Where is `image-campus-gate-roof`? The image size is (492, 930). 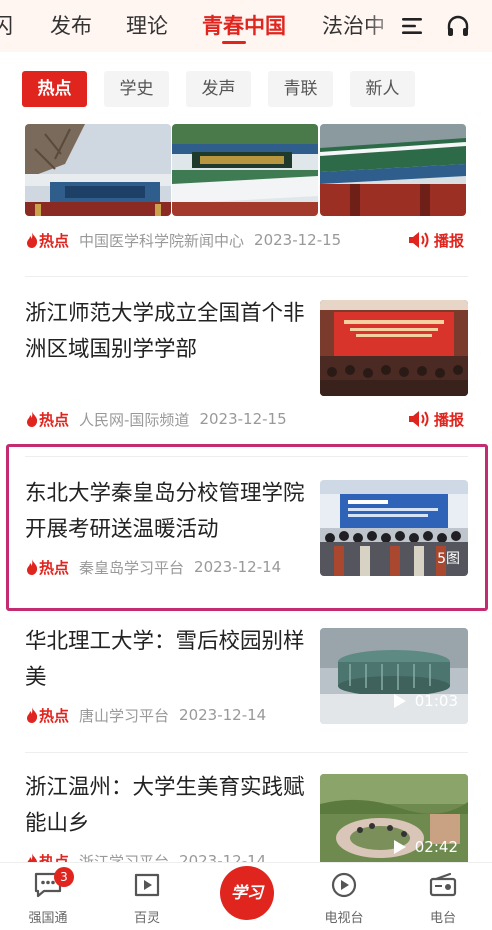 image-campus-gate-roof is located at coordinates (393, 170).